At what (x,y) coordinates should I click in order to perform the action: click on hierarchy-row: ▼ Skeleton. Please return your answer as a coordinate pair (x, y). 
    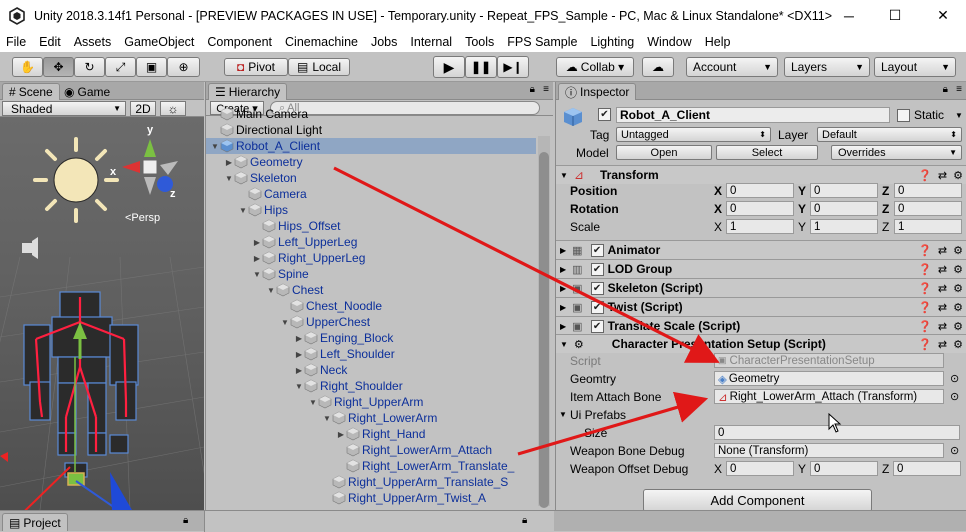
    Looking at the image, I should click on (376, 178).